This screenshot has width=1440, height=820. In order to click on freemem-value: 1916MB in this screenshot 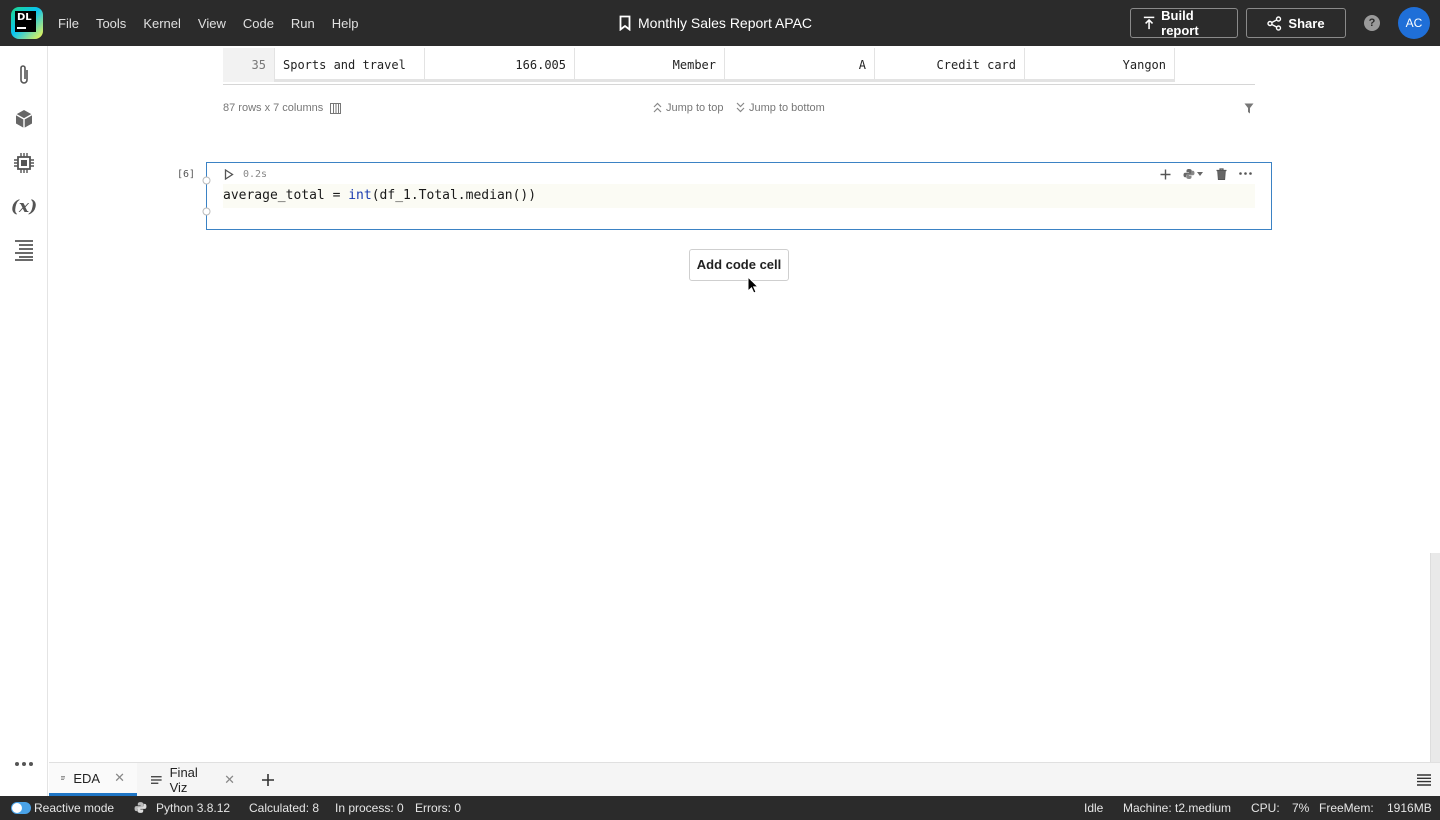, I will do `click(1409, 808)`.